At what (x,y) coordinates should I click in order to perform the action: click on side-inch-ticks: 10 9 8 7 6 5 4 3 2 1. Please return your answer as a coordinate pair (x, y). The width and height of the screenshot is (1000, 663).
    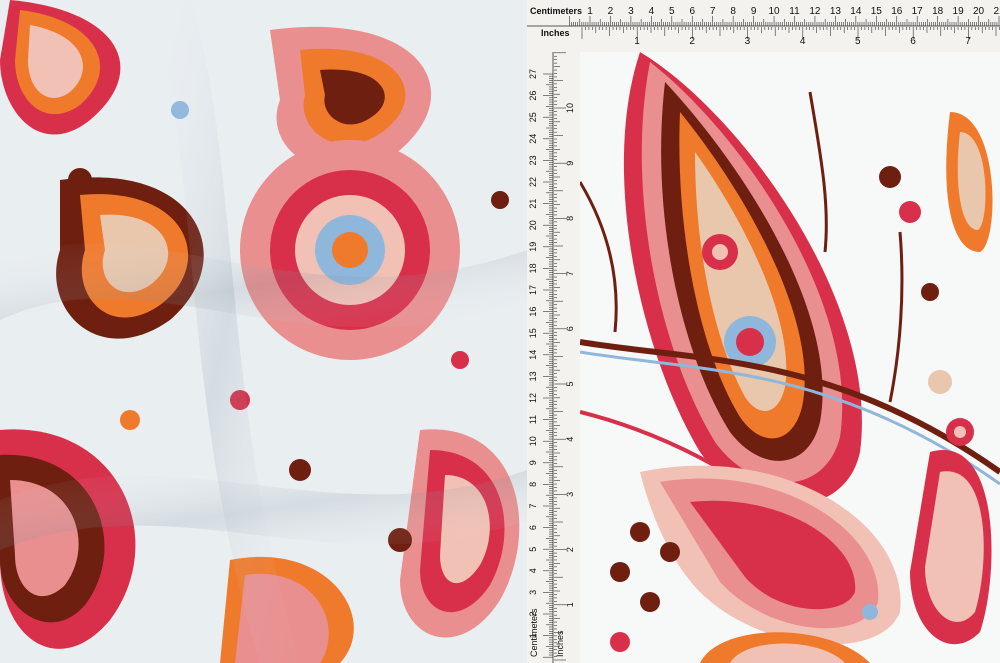
    Looking at the image, I should click on (564, 356).